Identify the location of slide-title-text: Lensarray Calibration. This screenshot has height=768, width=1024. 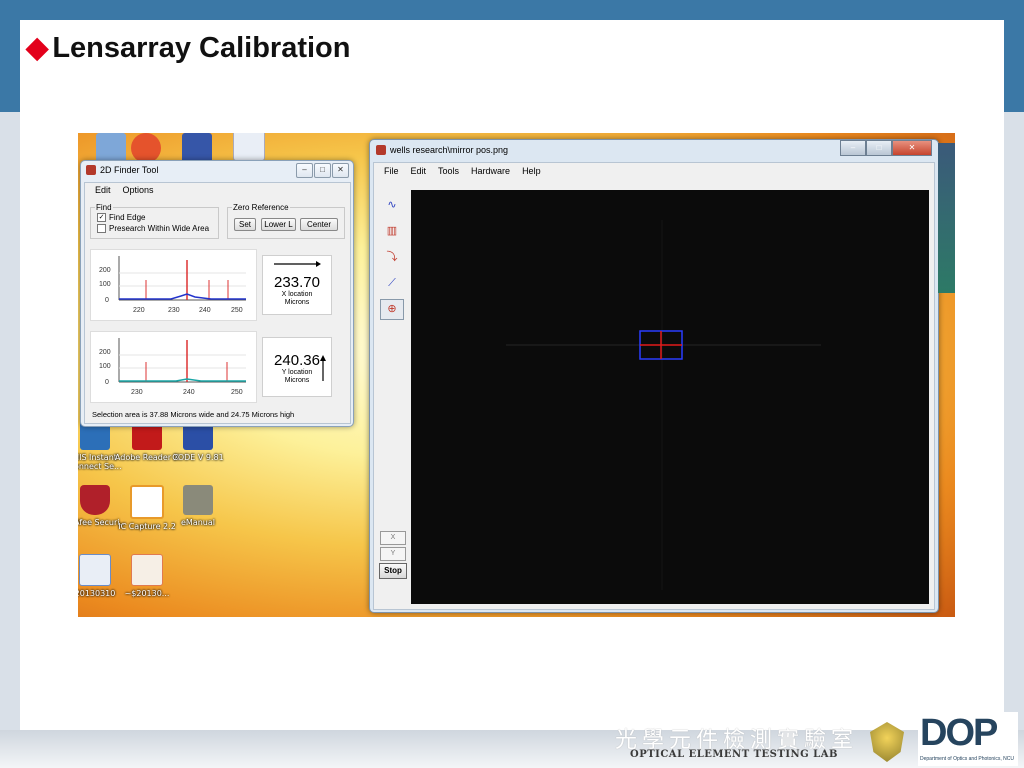
(201, 48).